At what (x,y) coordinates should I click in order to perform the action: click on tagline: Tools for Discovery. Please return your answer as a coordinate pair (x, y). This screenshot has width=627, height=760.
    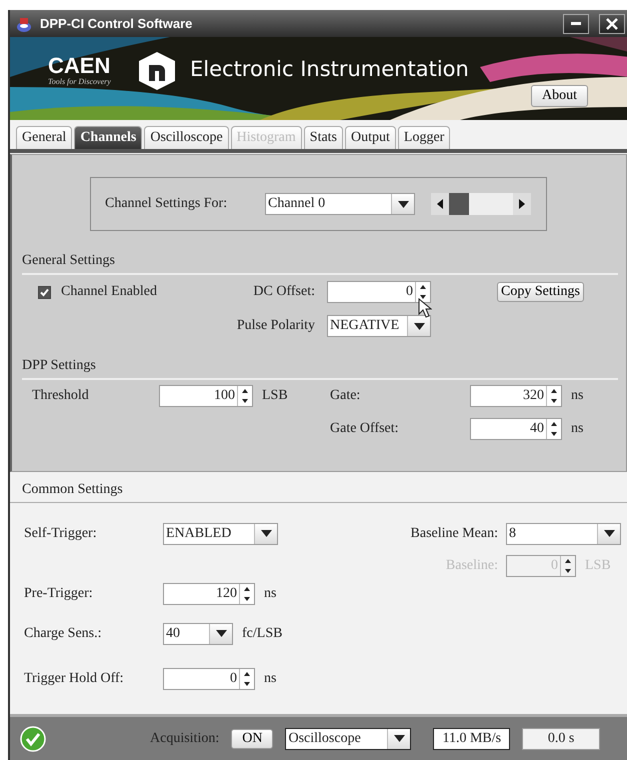
    Looking at the image, I should click on (79, 81).